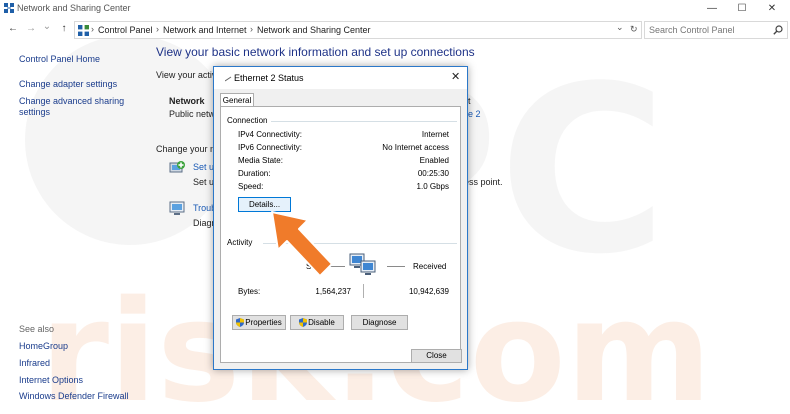 This screenshot has height=414, width=790. Describe the element at coordinates (74, 396) in the screenshot. I see `windows-defender-firewall-link: Windows Defender Firewall` at that location.